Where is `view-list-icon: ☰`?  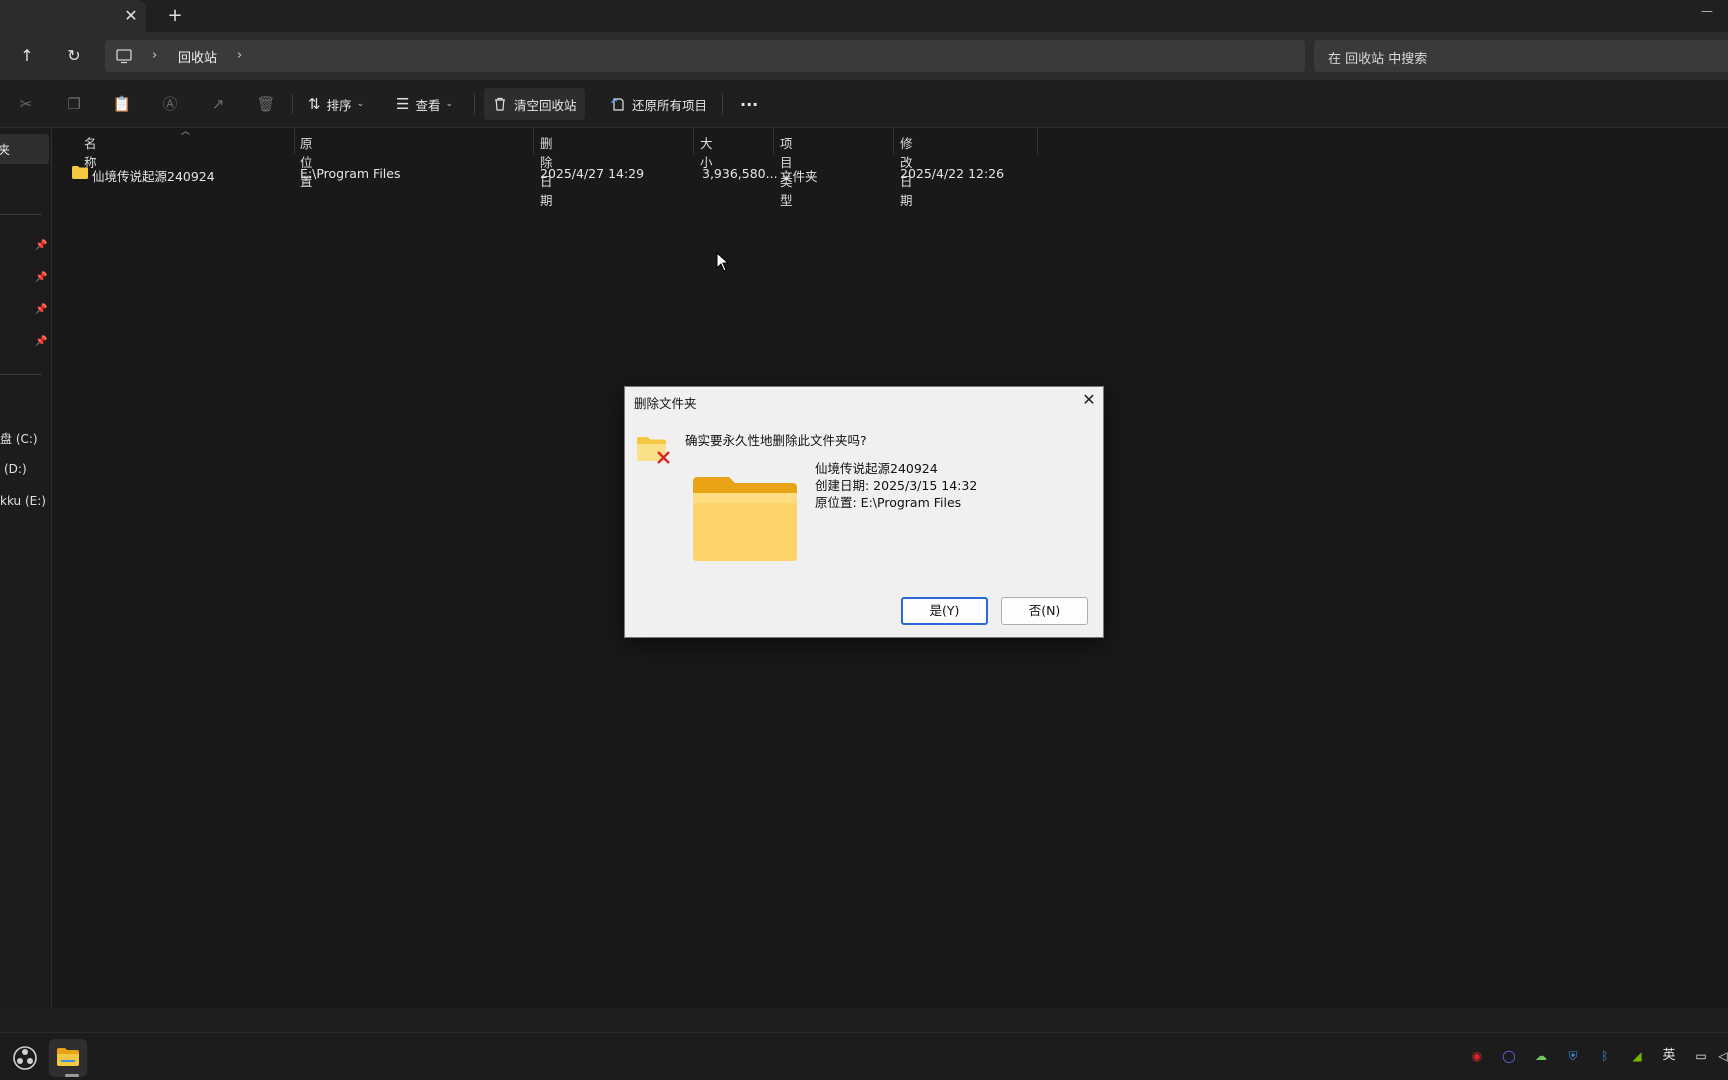 view-list-icon: ☰ is located at coordinates (403, 104).